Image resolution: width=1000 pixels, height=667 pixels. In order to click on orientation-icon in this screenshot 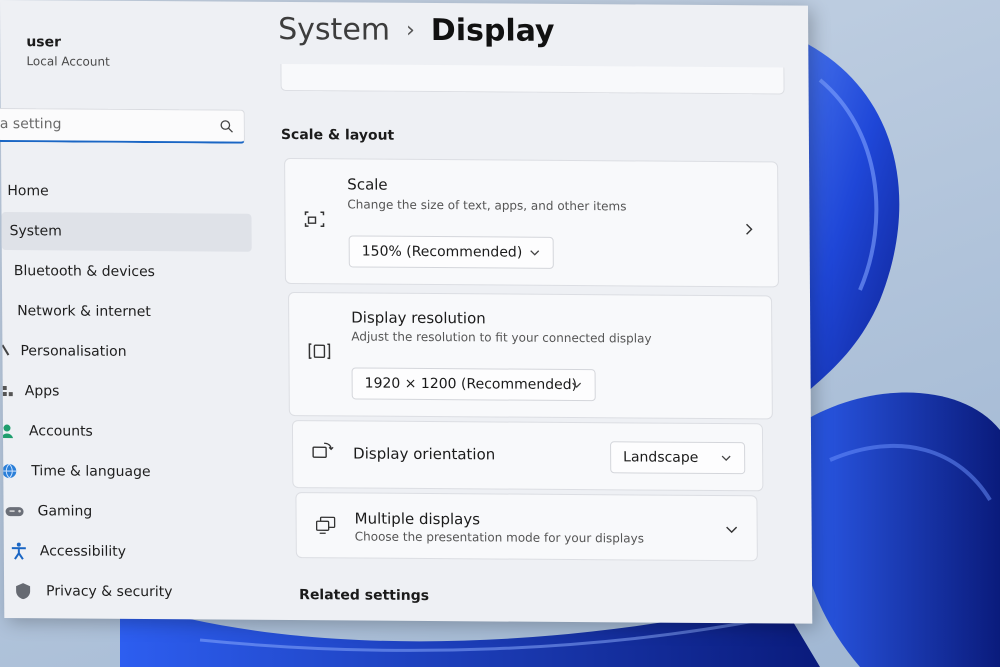, I will do `click(323, 450)`.